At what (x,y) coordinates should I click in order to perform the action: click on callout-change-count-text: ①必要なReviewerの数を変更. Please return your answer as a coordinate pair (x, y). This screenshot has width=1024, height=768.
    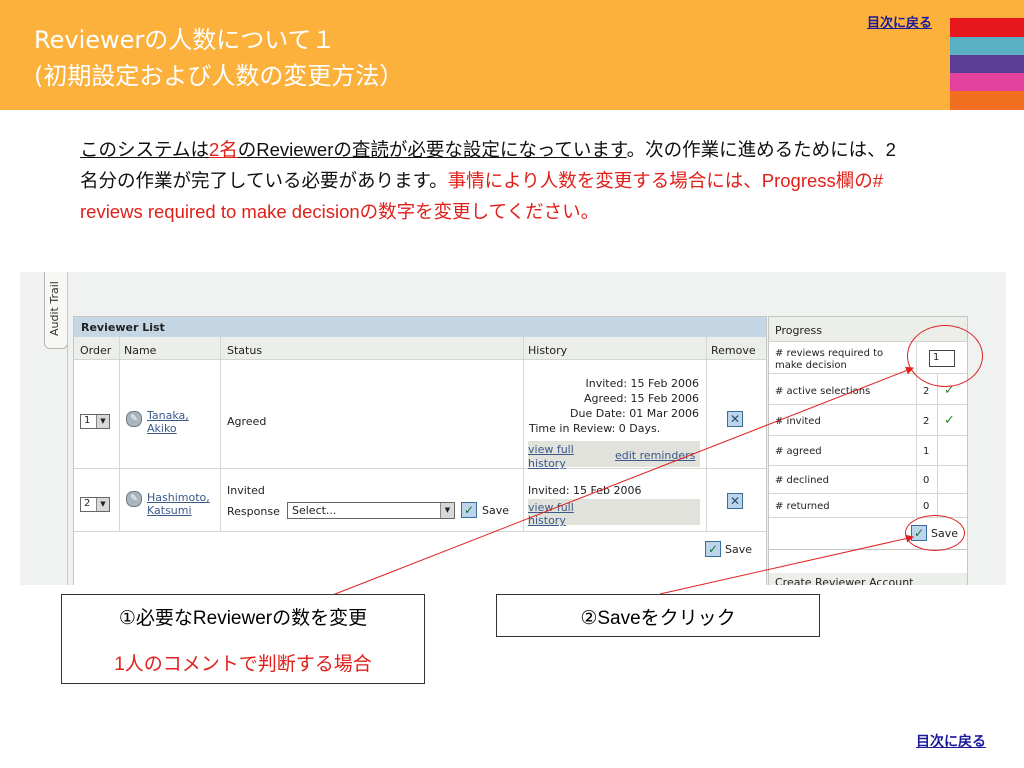
    Looking at the image, I should click on (243, 618).